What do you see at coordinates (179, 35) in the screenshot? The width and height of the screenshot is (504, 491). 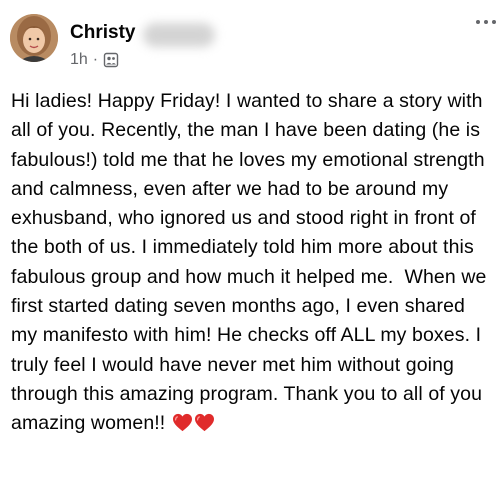 I see `redacted-last-name` at bounding box center [179, 35].